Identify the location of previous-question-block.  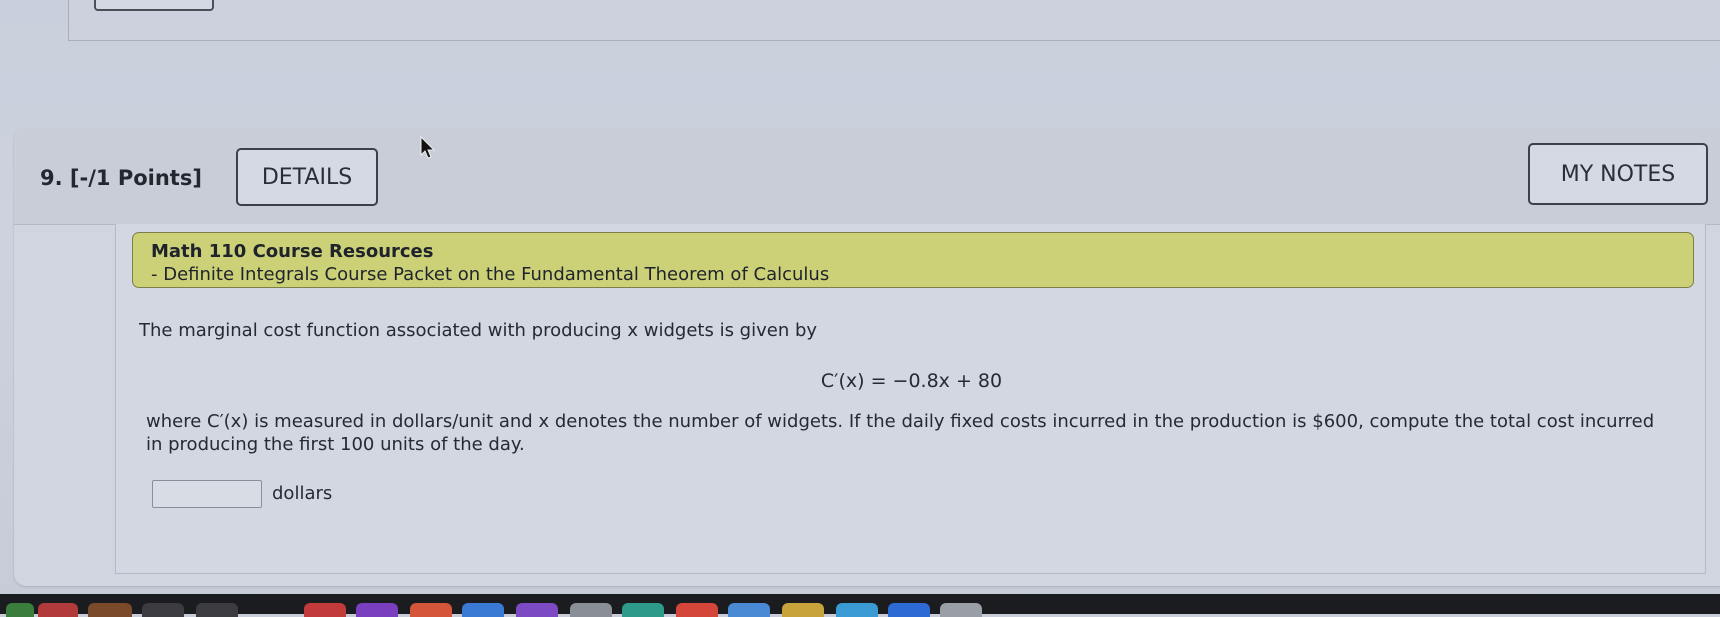
(894, 20).